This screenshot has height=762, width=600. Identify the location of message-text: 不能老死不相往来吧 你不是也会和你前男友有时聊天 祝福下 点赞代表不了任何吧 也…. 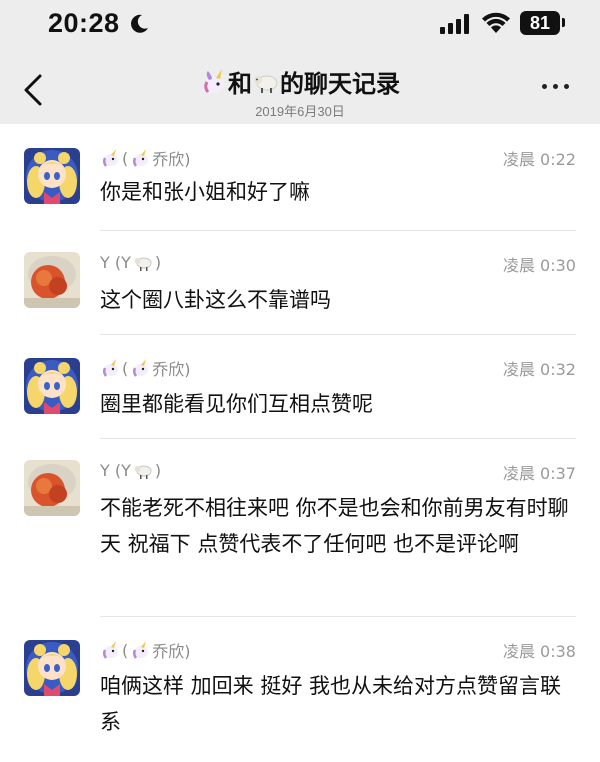
(334, 526).